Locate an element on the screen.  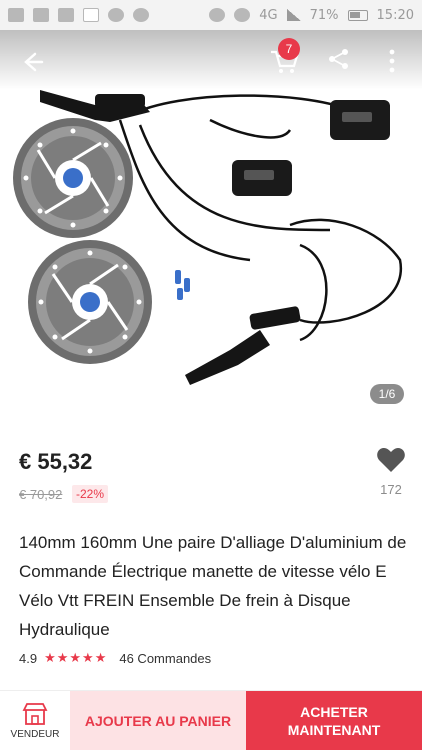
gallery-page-indicator: 1/6 is located at coordinates (387, 394).